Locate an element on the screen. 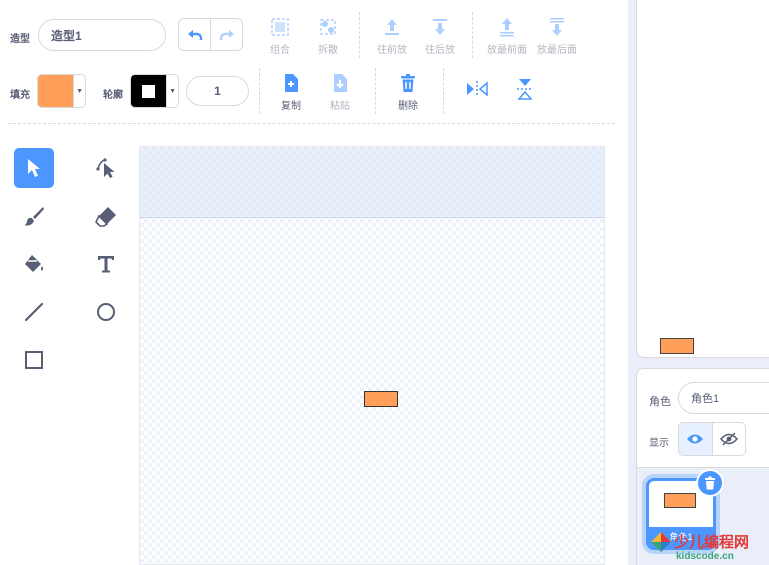 This screenshot has height=565, width=769. send-back-icon is located at coordinates (557, 27).